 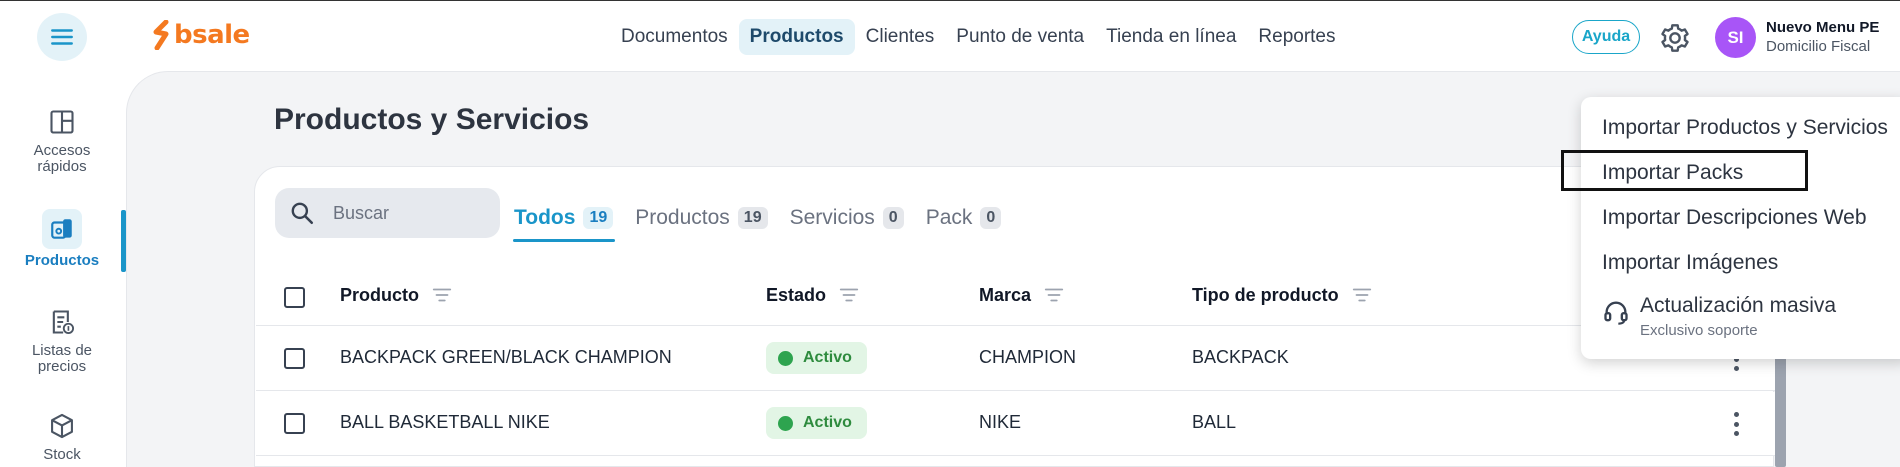 I want to click on help-button: Ayuda, so click(x=1606, y=37).